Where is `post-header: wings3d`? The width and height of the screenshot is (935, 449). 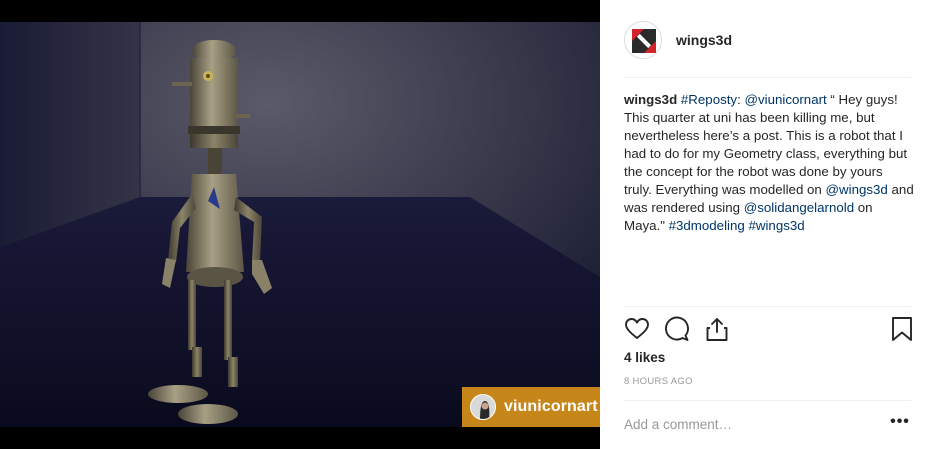
post-header: wings3d is located at coordinates (678, 40).